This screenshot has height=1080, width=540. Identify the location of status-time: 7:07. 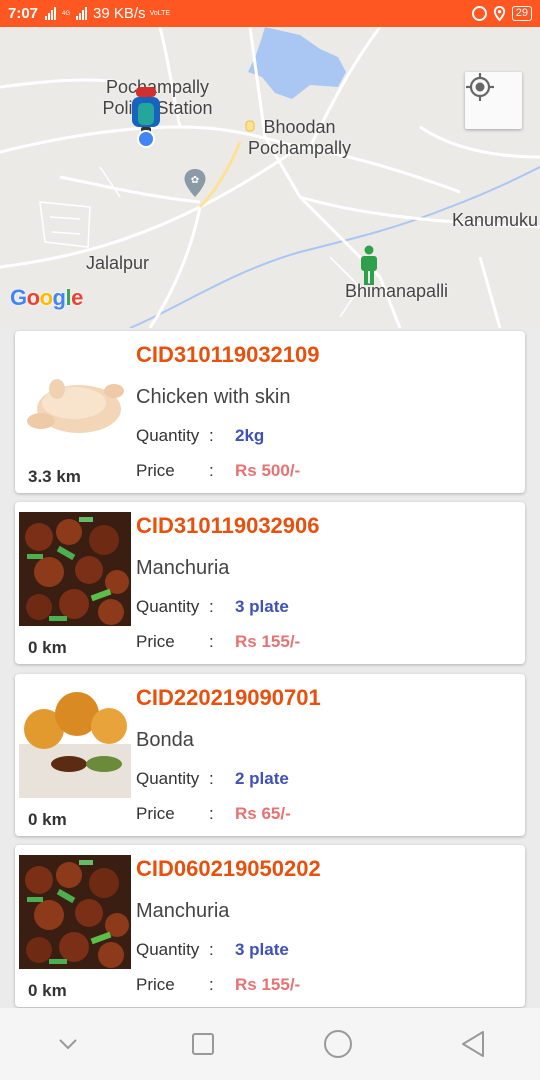
(23, 13).